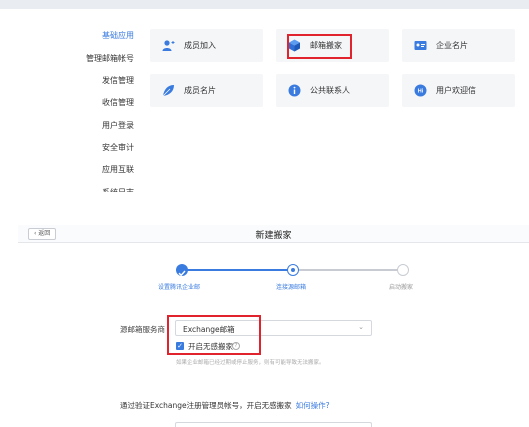  What do you see at coordinates (89, 125) in the screenshot?
I see `sidebar-item-user-login: 用户登录` at bounding box center [89, 125].